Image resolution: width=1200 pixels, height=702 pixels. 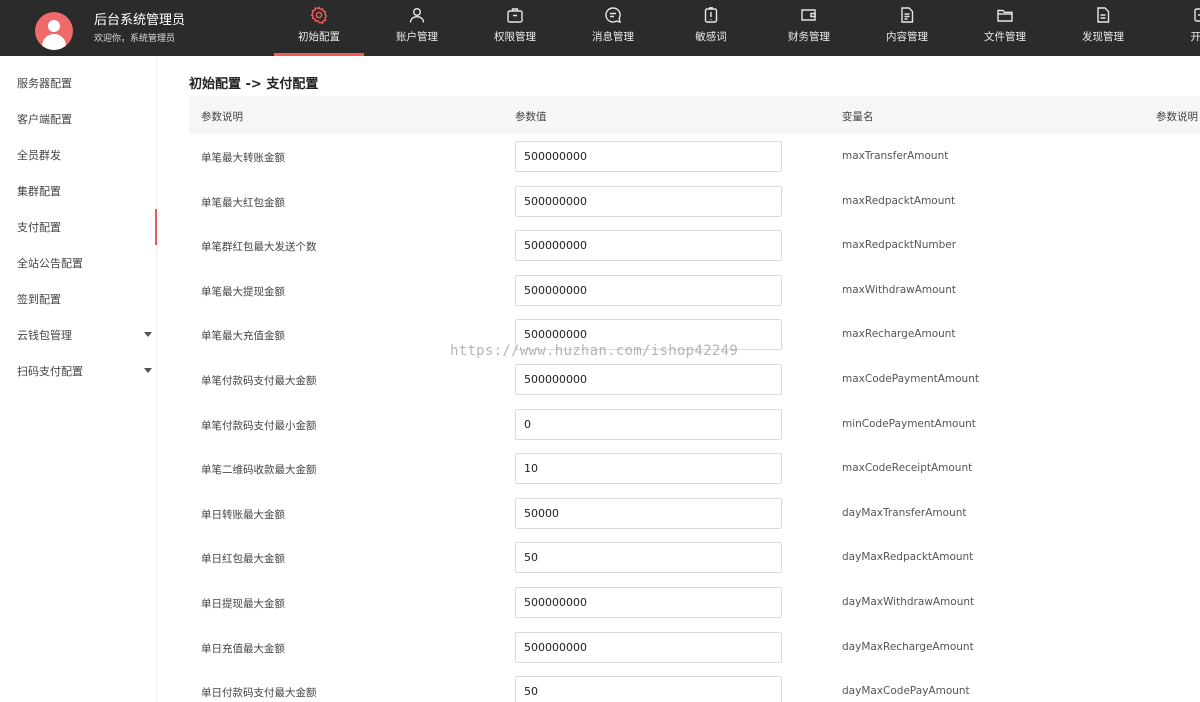 I want to click on watermark: https://www.huzhan.com/ishop42249, so click(x=594, y=351).